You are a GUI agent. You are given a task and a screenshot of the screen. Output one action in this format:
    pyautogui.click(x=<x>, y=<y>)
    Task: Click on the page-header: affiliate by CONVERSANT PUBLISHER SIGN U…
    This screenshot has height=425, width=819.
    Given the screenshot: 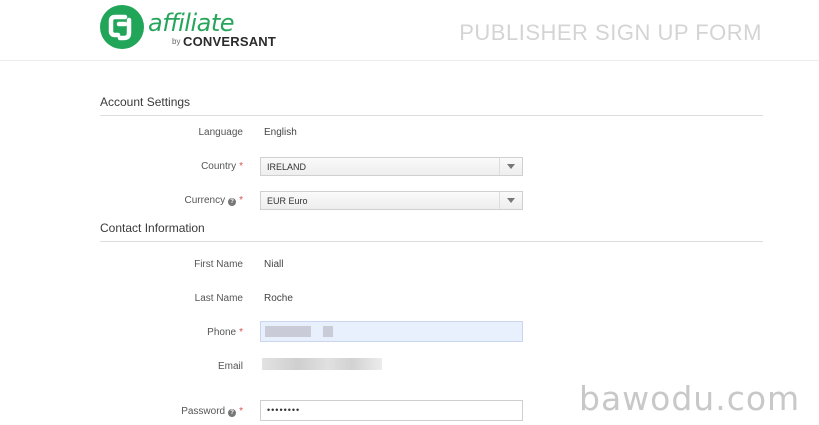 What is the action you would take?
    pyautogui.click(x=409, y=30)
    